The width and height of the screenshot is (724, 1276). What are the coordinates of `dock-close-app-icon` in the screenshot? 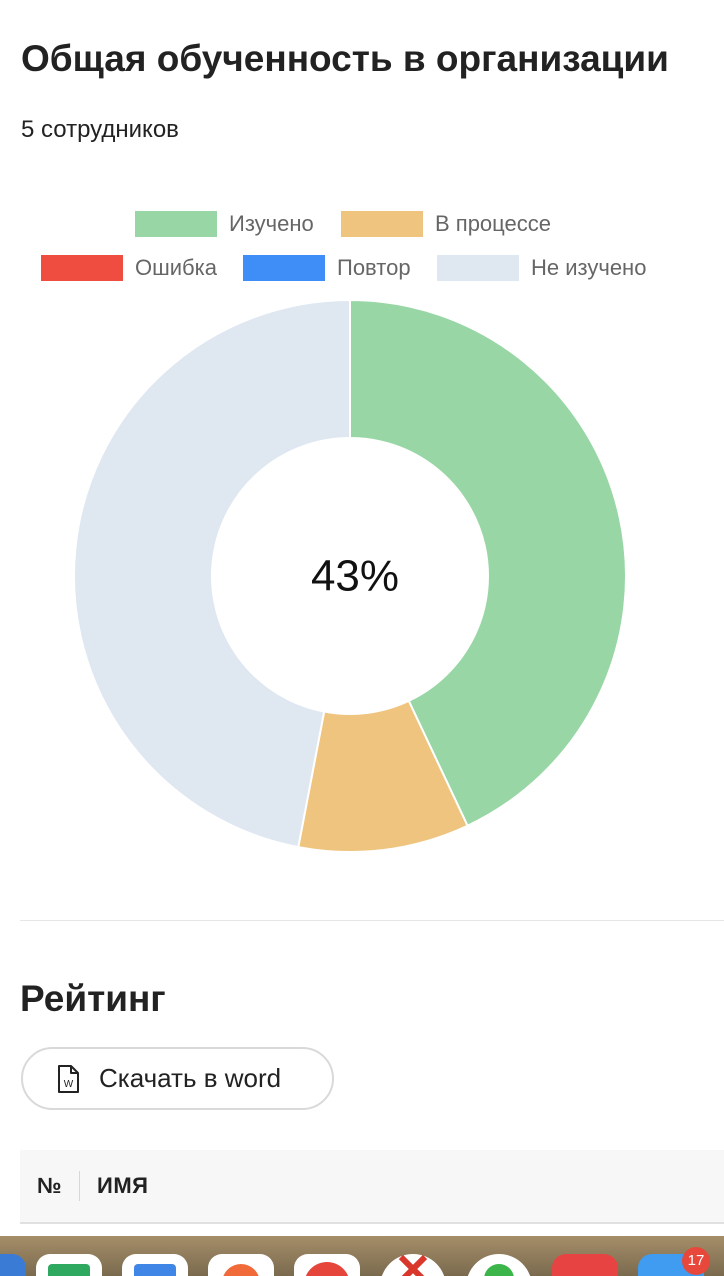 It's located at (413, 1265).